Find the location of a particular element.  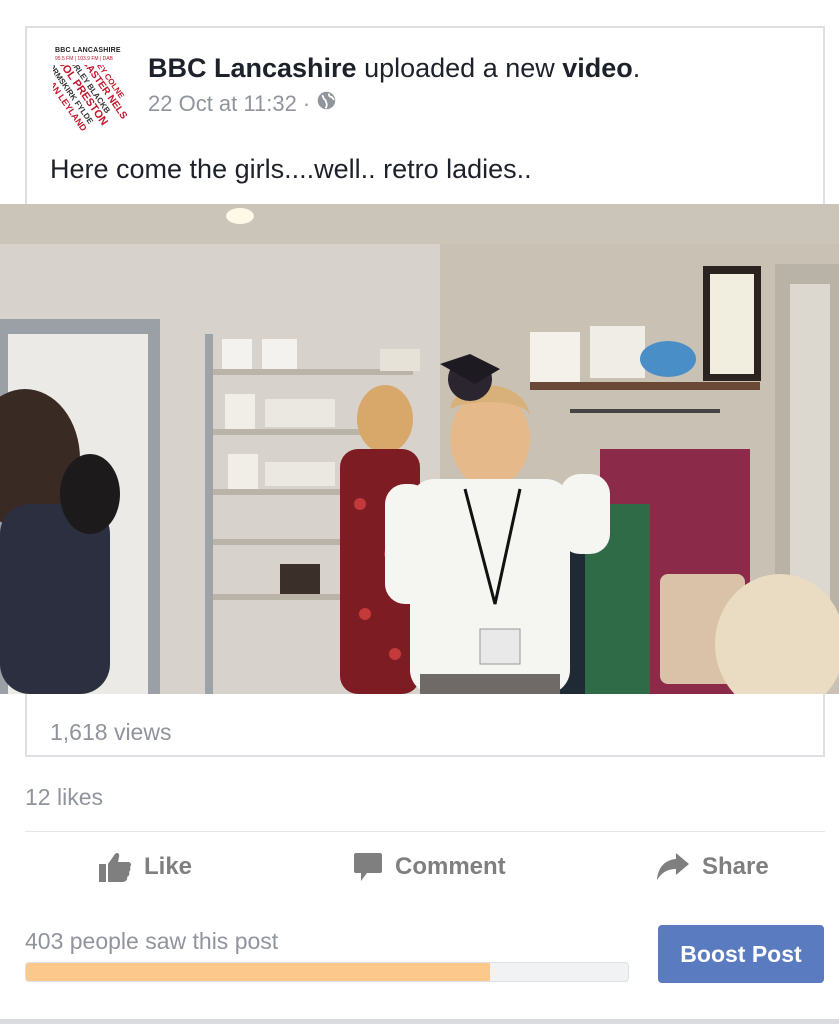

logo-frequency-text: 95.5 FM | 103.9 FM | DAB is located at coordinates (84, 59).